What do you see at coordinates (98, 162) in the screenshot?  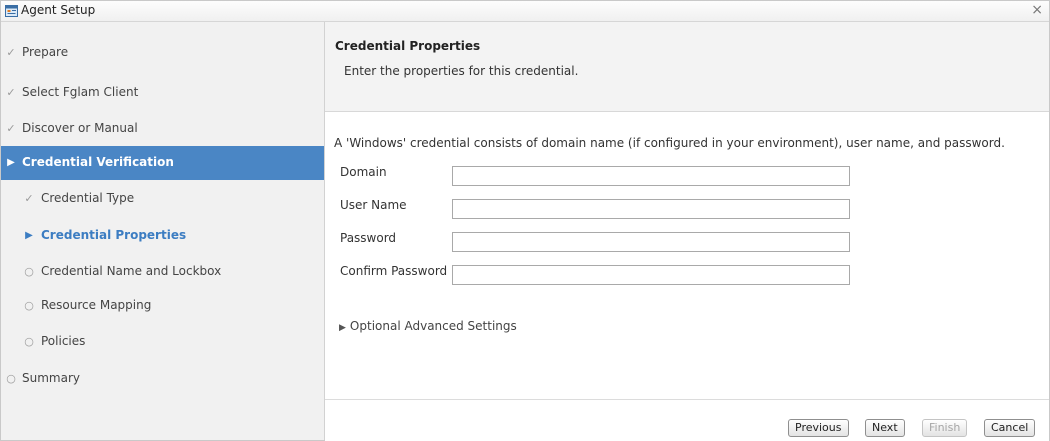 I see `step-label: Credential Verification` at bounding box center [98, 162].